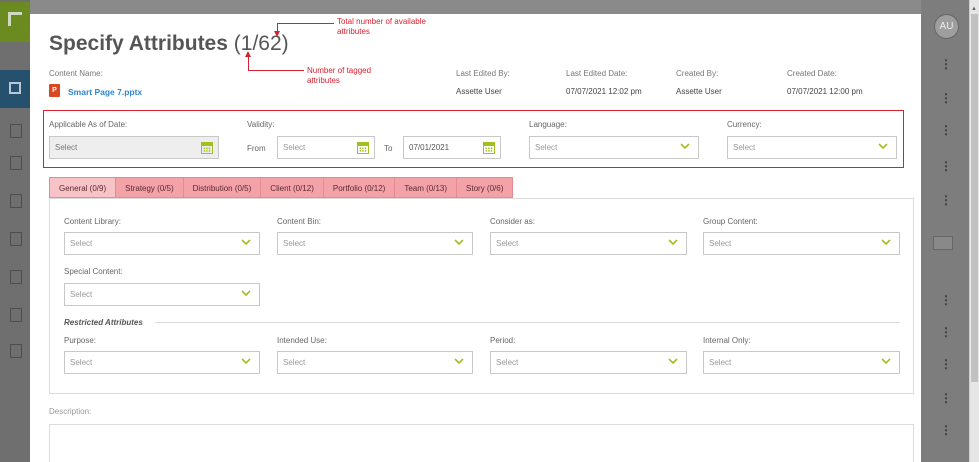 The image size is (979, 462). What do you see at coordinates (93, 271) in the screenshot?
I see `special-content-label: Special Content:` at bounding box center [93, 271].